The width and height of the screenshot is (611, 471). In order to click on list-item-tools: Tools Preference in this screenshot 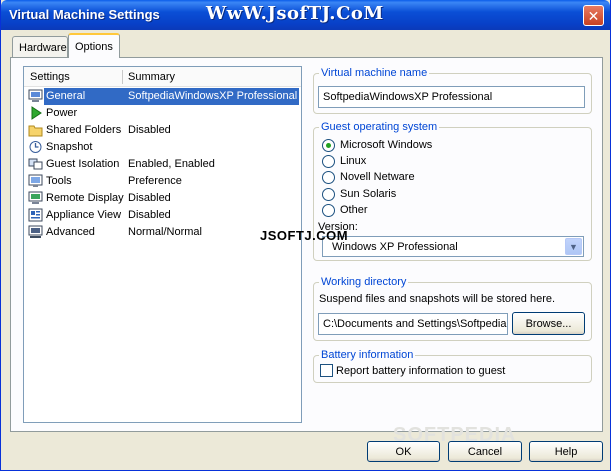, I will do `click(162, 181)`.